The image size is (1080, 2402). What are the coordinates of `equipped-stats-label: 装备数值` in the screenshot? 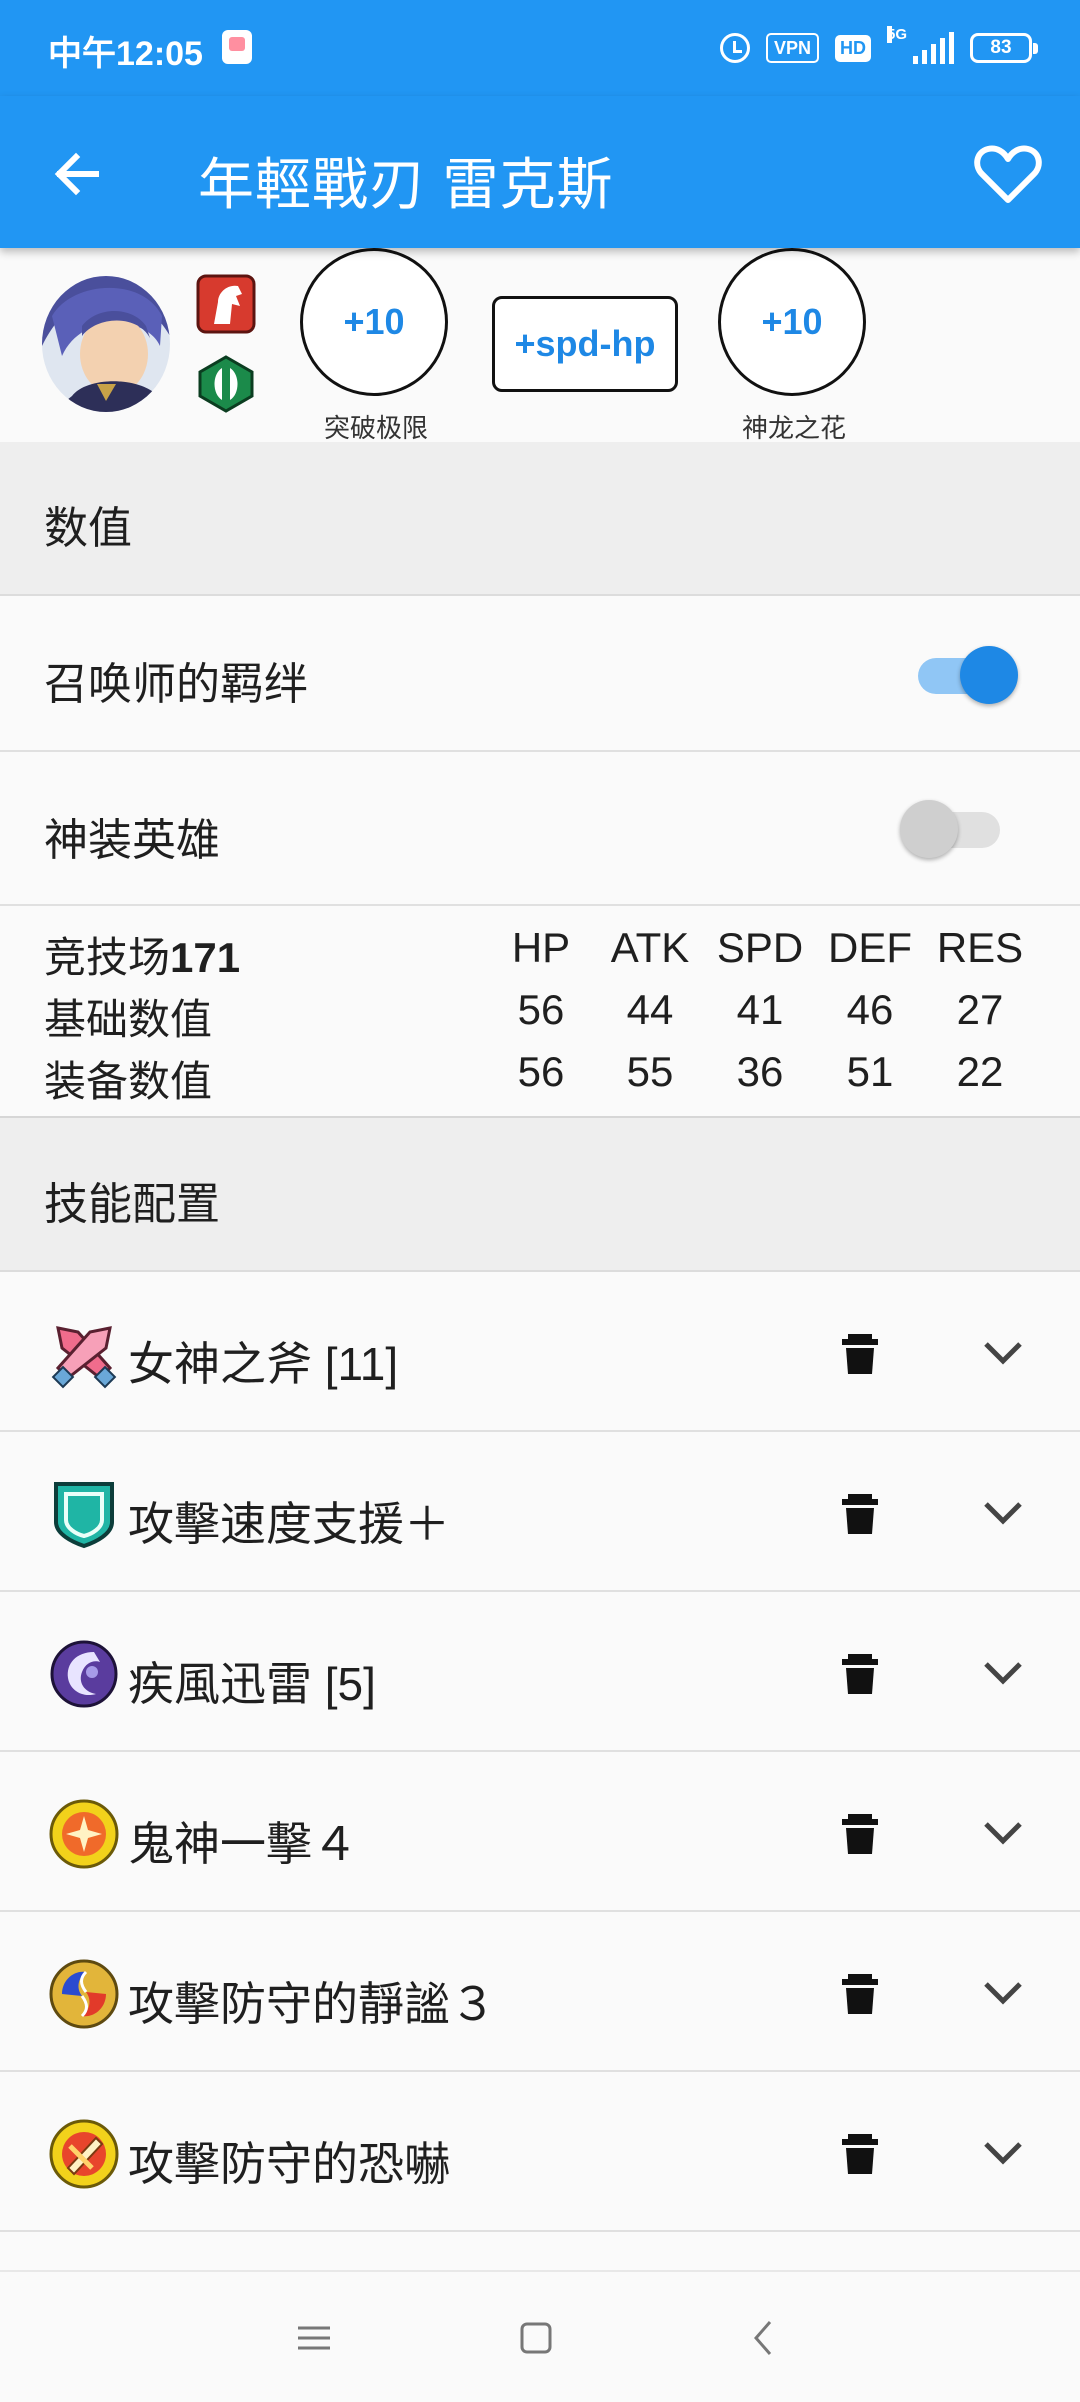 It's located at (128, 1081).